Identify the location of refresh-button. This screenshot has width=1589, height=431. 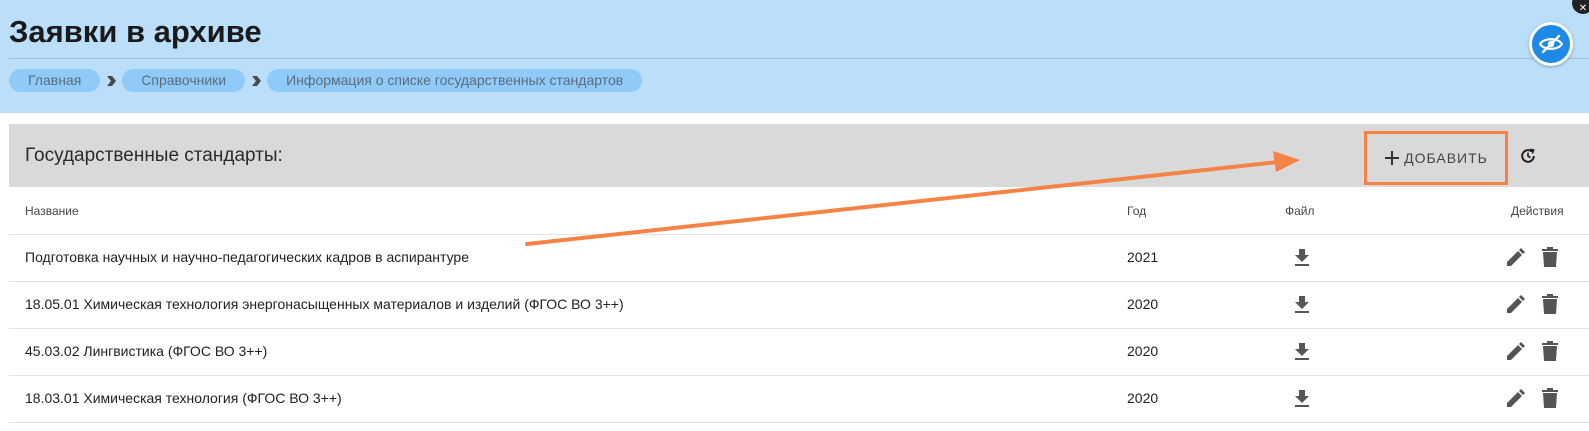
(1528, 156).